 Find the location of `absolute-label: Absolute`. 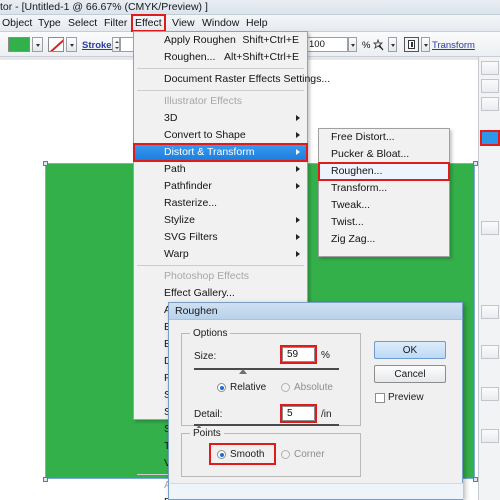

absolute-label: Absolute is located at coordinates (313, 387).